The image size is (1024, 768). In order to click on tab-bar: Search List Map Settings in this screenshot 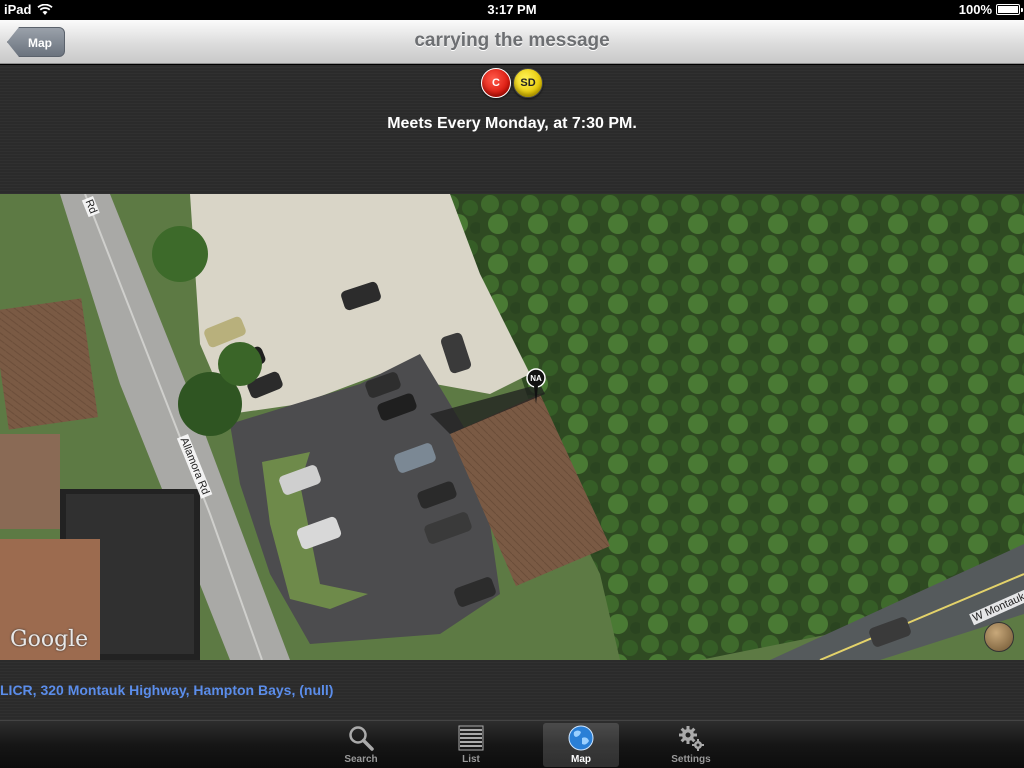, I will do `click(512, 744)`.